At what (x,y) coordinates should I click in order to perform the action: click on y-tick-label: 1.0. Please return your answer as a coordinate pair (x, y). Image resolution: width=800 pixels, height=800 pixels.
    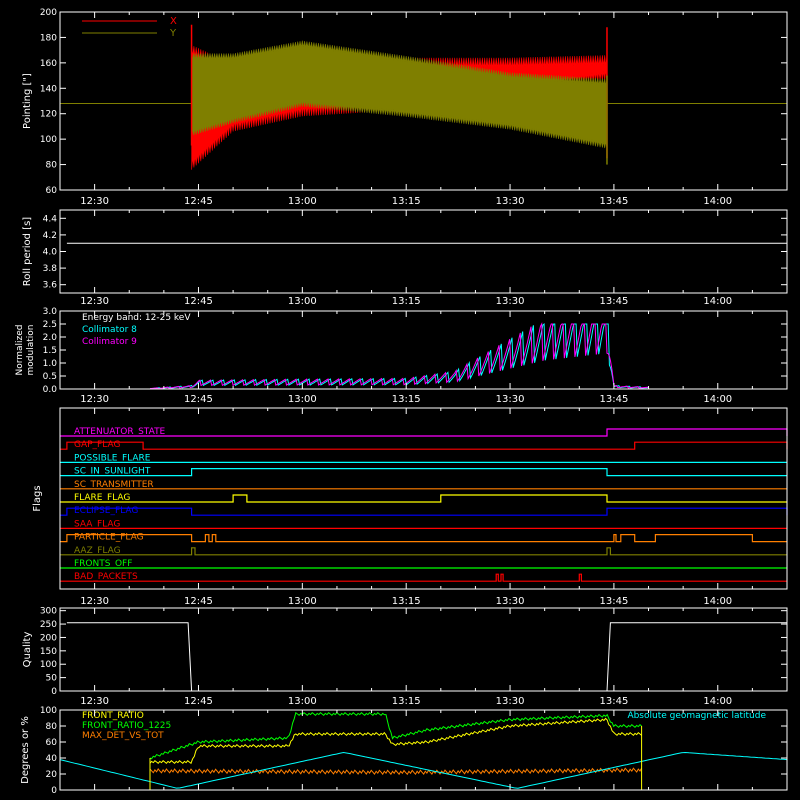
    Looking at the image, I should click on (50, 364).